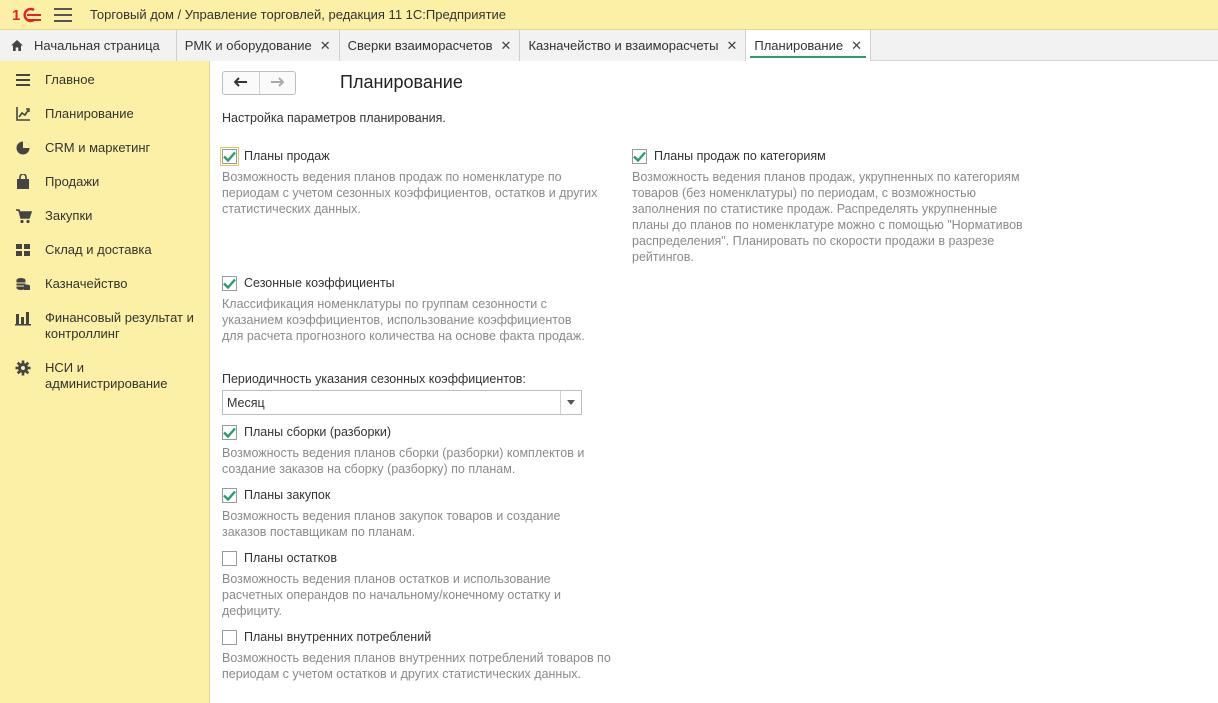  Describe the element at coordinates (23, 250) in the screenshot. I see `warehouse-icon` at that location.